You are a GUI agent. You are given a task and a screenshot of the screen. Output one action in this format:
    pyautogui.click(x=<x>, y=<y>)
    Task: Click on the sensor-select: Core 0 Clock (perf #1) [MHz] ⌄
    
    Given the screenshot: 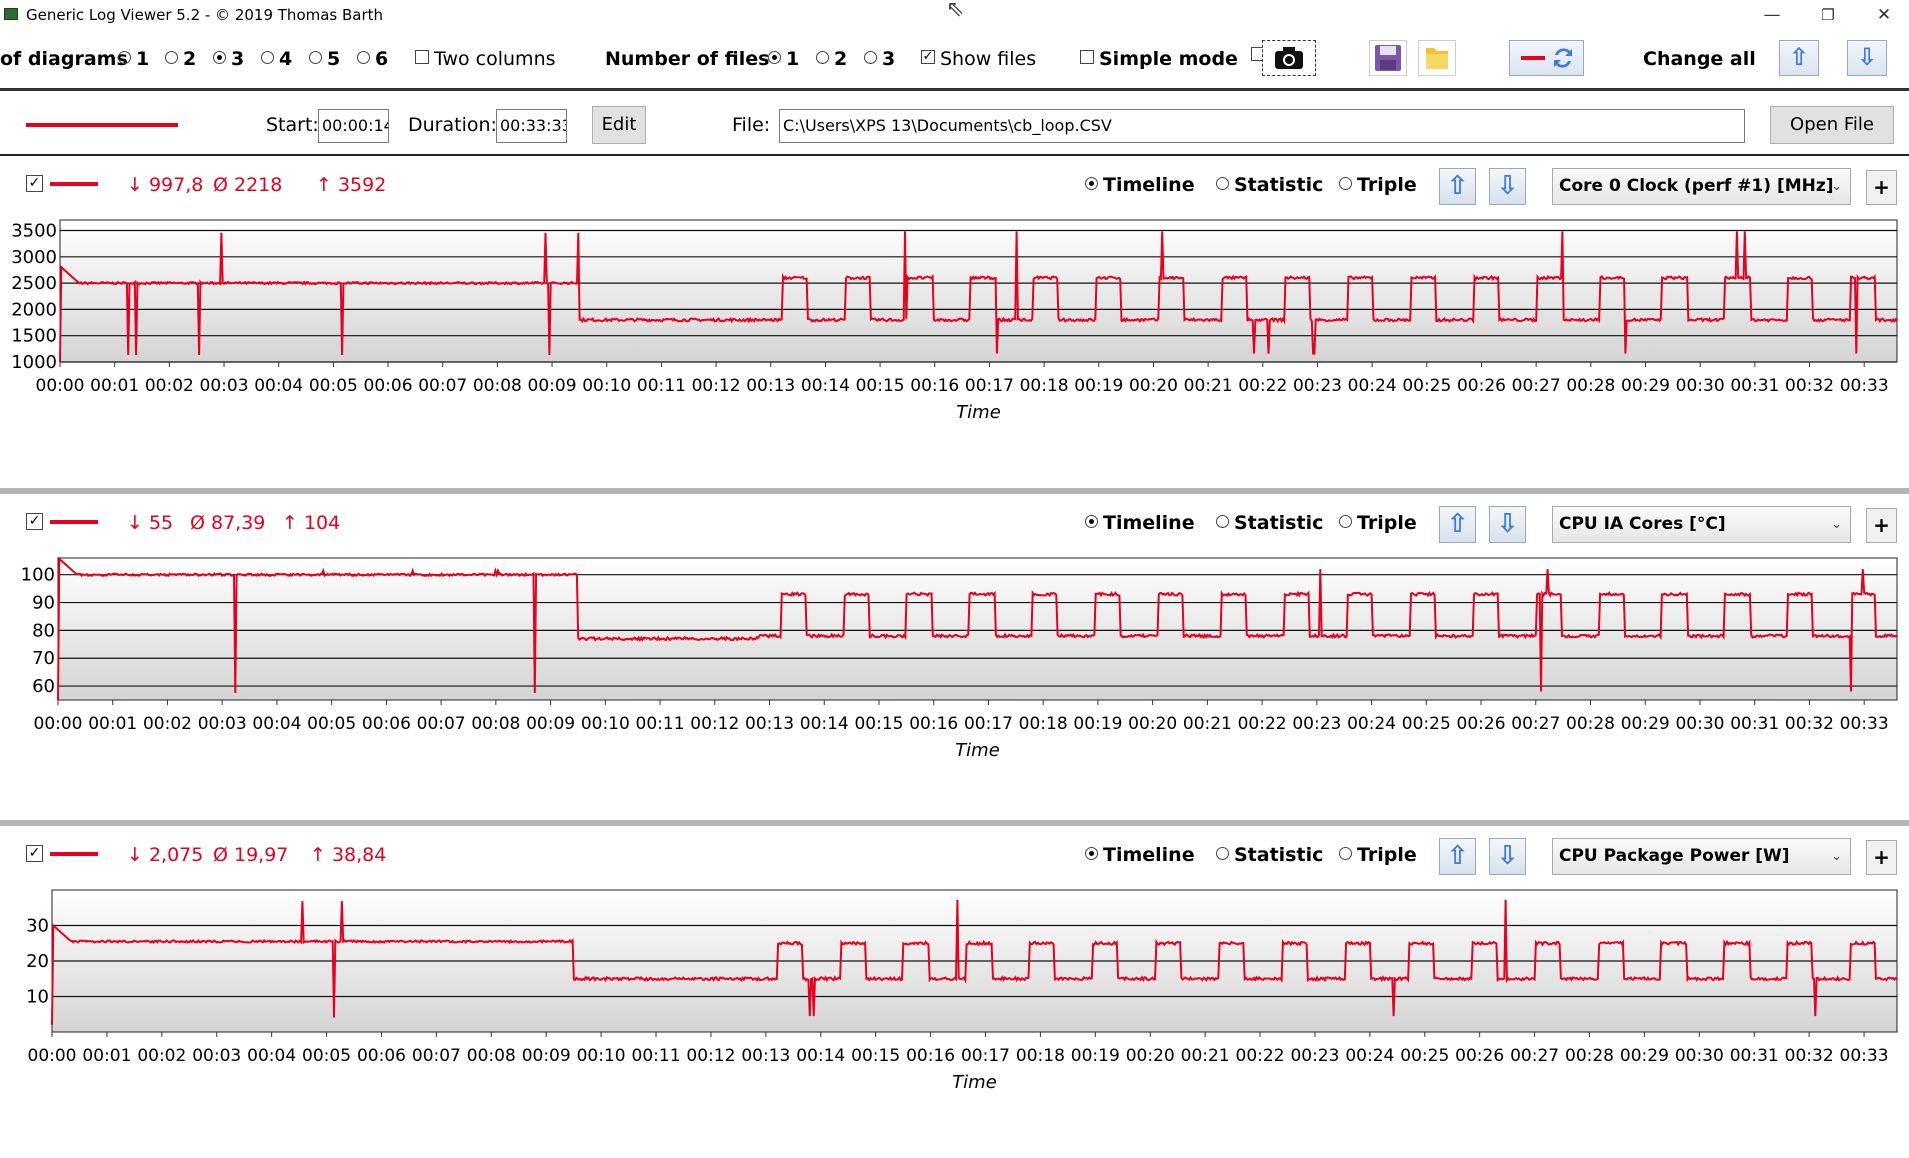 What is the action you would take?
    pyautogui.click(x=1701, y=186)
    